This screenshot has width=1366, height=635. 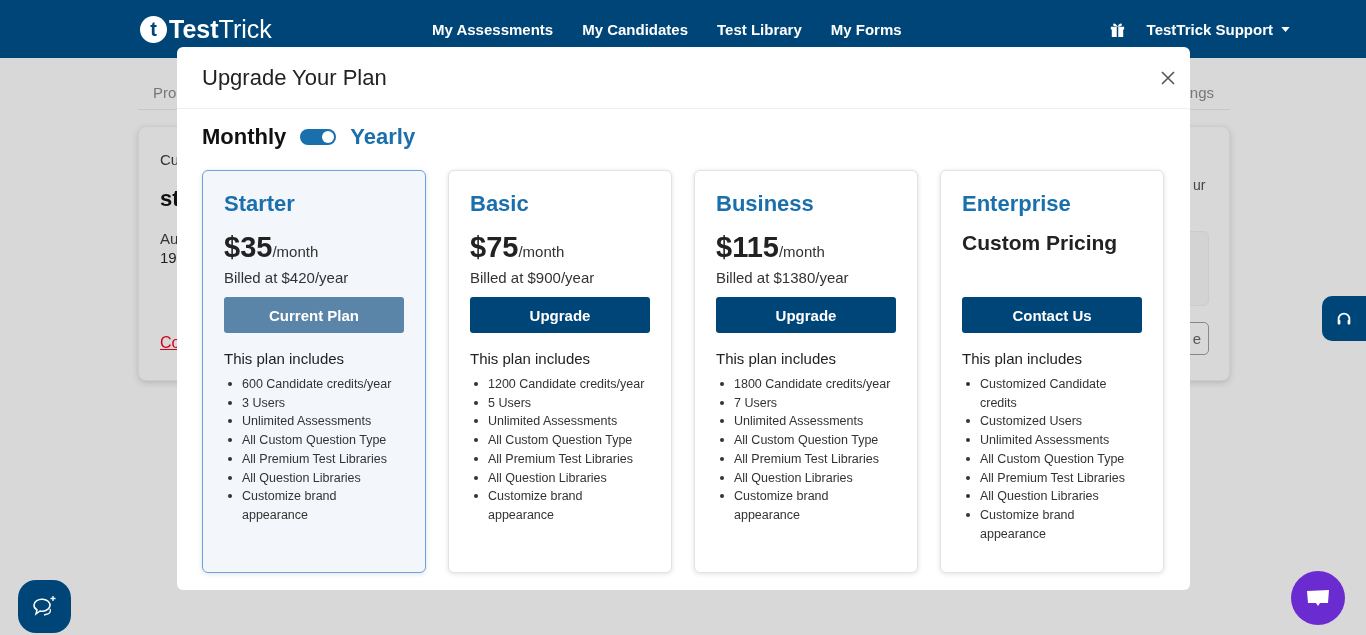 What do you see at coordinates (1168, 77) in the screenshot?
I see `close-icon` at bounding box center [1168, 77].